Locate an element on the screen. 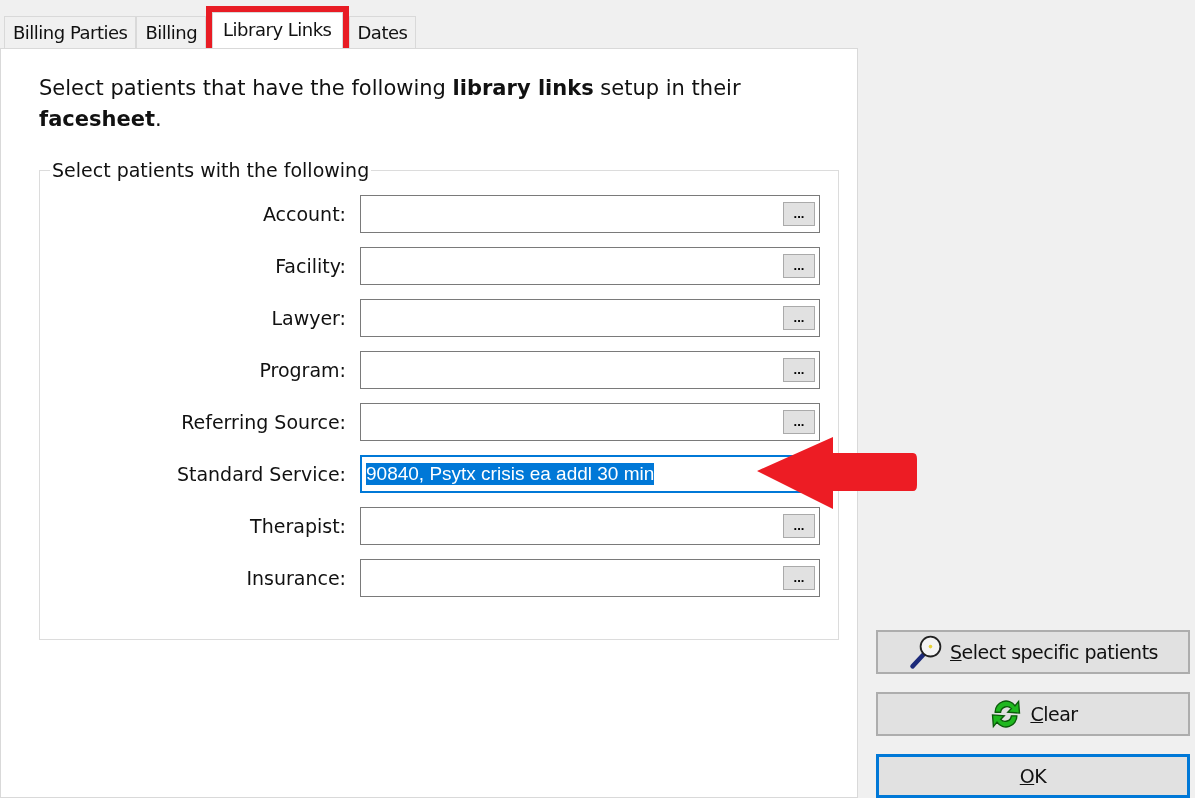 The height and width of the screenshot is (798, 1195). field-label: Account: is located at coordinates (304, 214).